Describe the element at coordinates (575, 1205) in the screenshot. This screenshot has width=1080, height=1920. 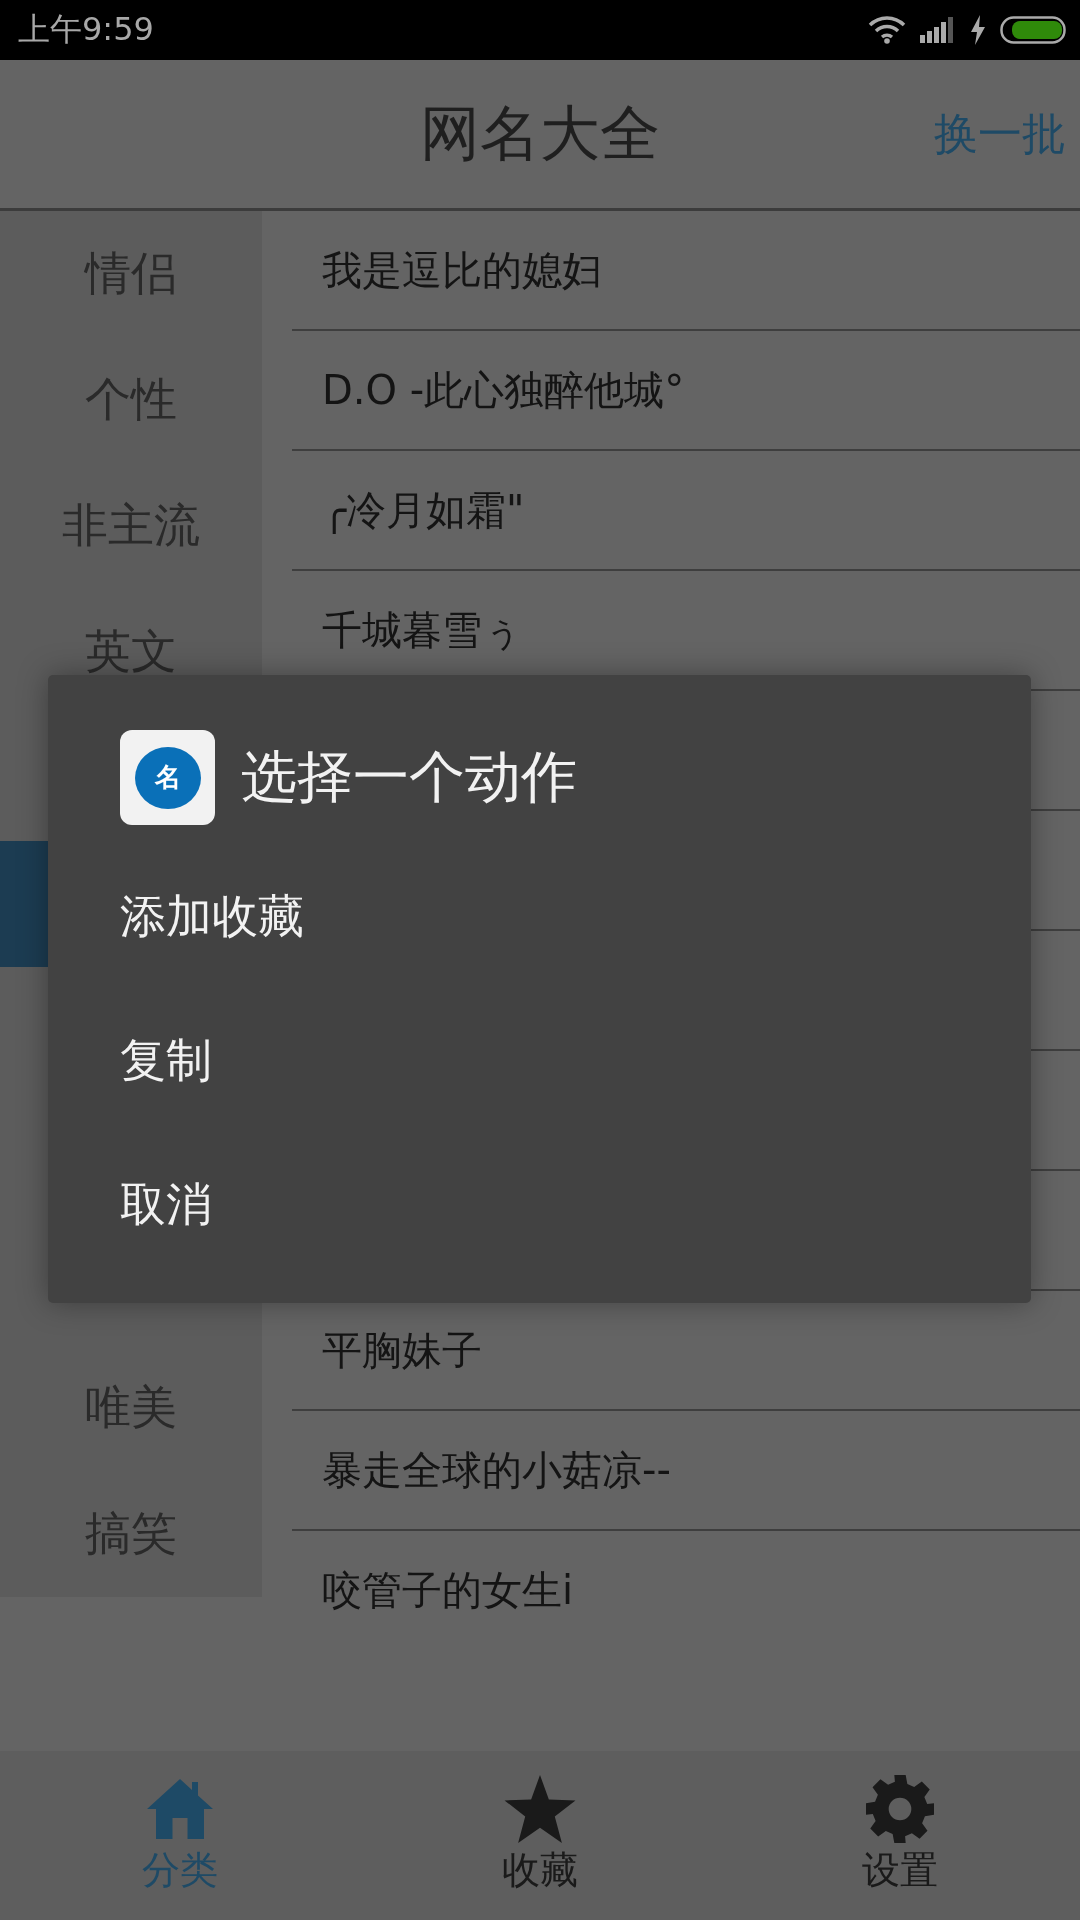
I see `dialog-option: 取消` at that location.